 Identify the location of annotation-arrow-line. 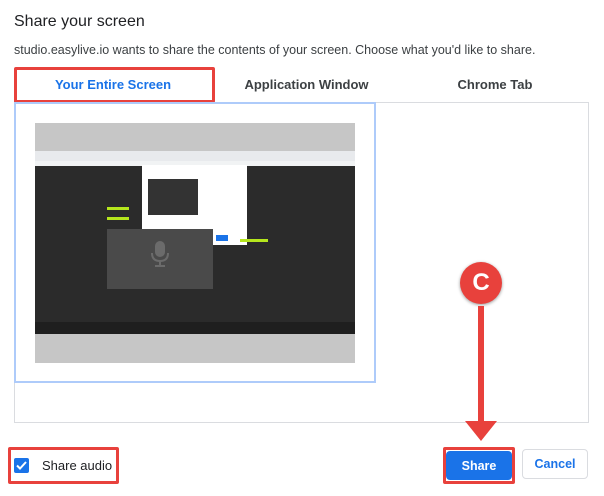
(481, 366).